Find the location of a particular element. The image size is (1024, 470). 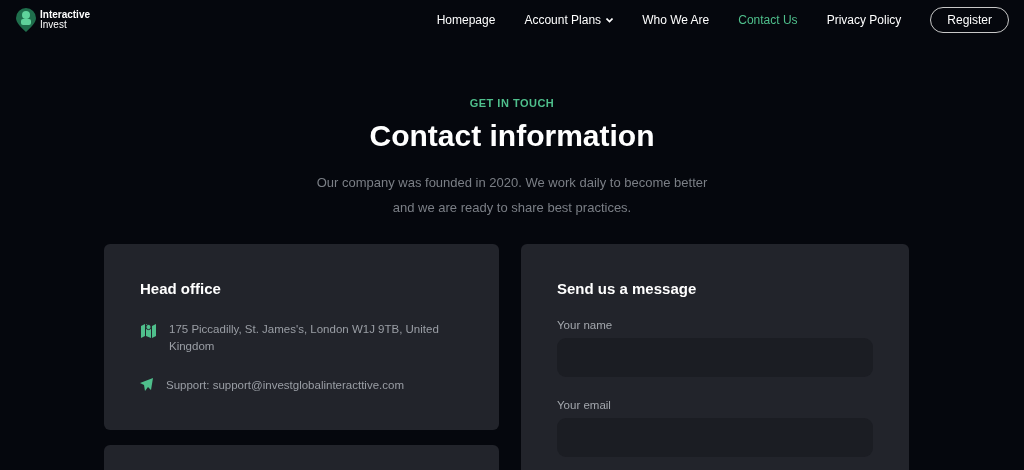

nav-link: Account Plans is located at coordinates (569, 20).